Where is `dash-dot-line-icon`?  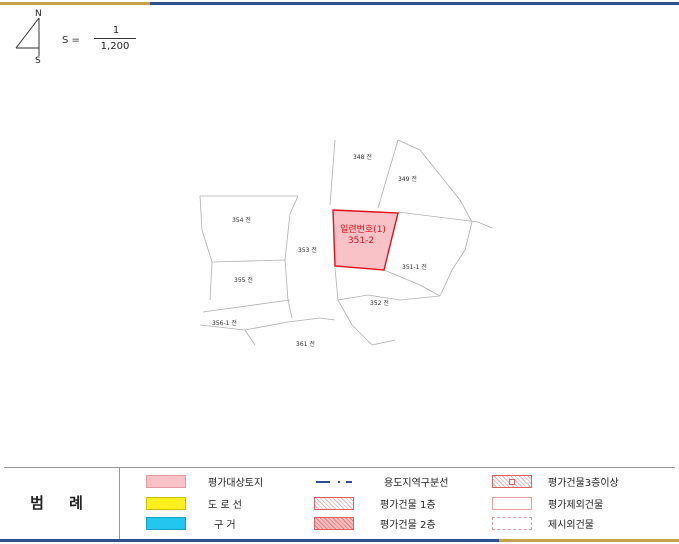
dash-dot-line-icon is located at coordinates (334, 481).